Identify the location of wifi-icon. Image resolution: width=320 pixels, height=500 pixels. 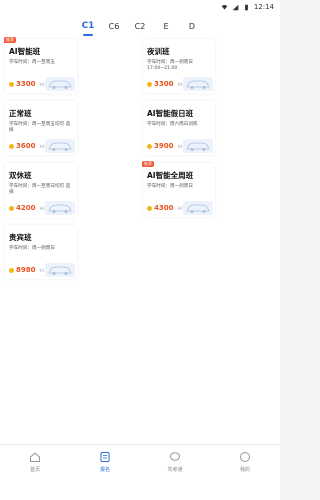
(224, 7).